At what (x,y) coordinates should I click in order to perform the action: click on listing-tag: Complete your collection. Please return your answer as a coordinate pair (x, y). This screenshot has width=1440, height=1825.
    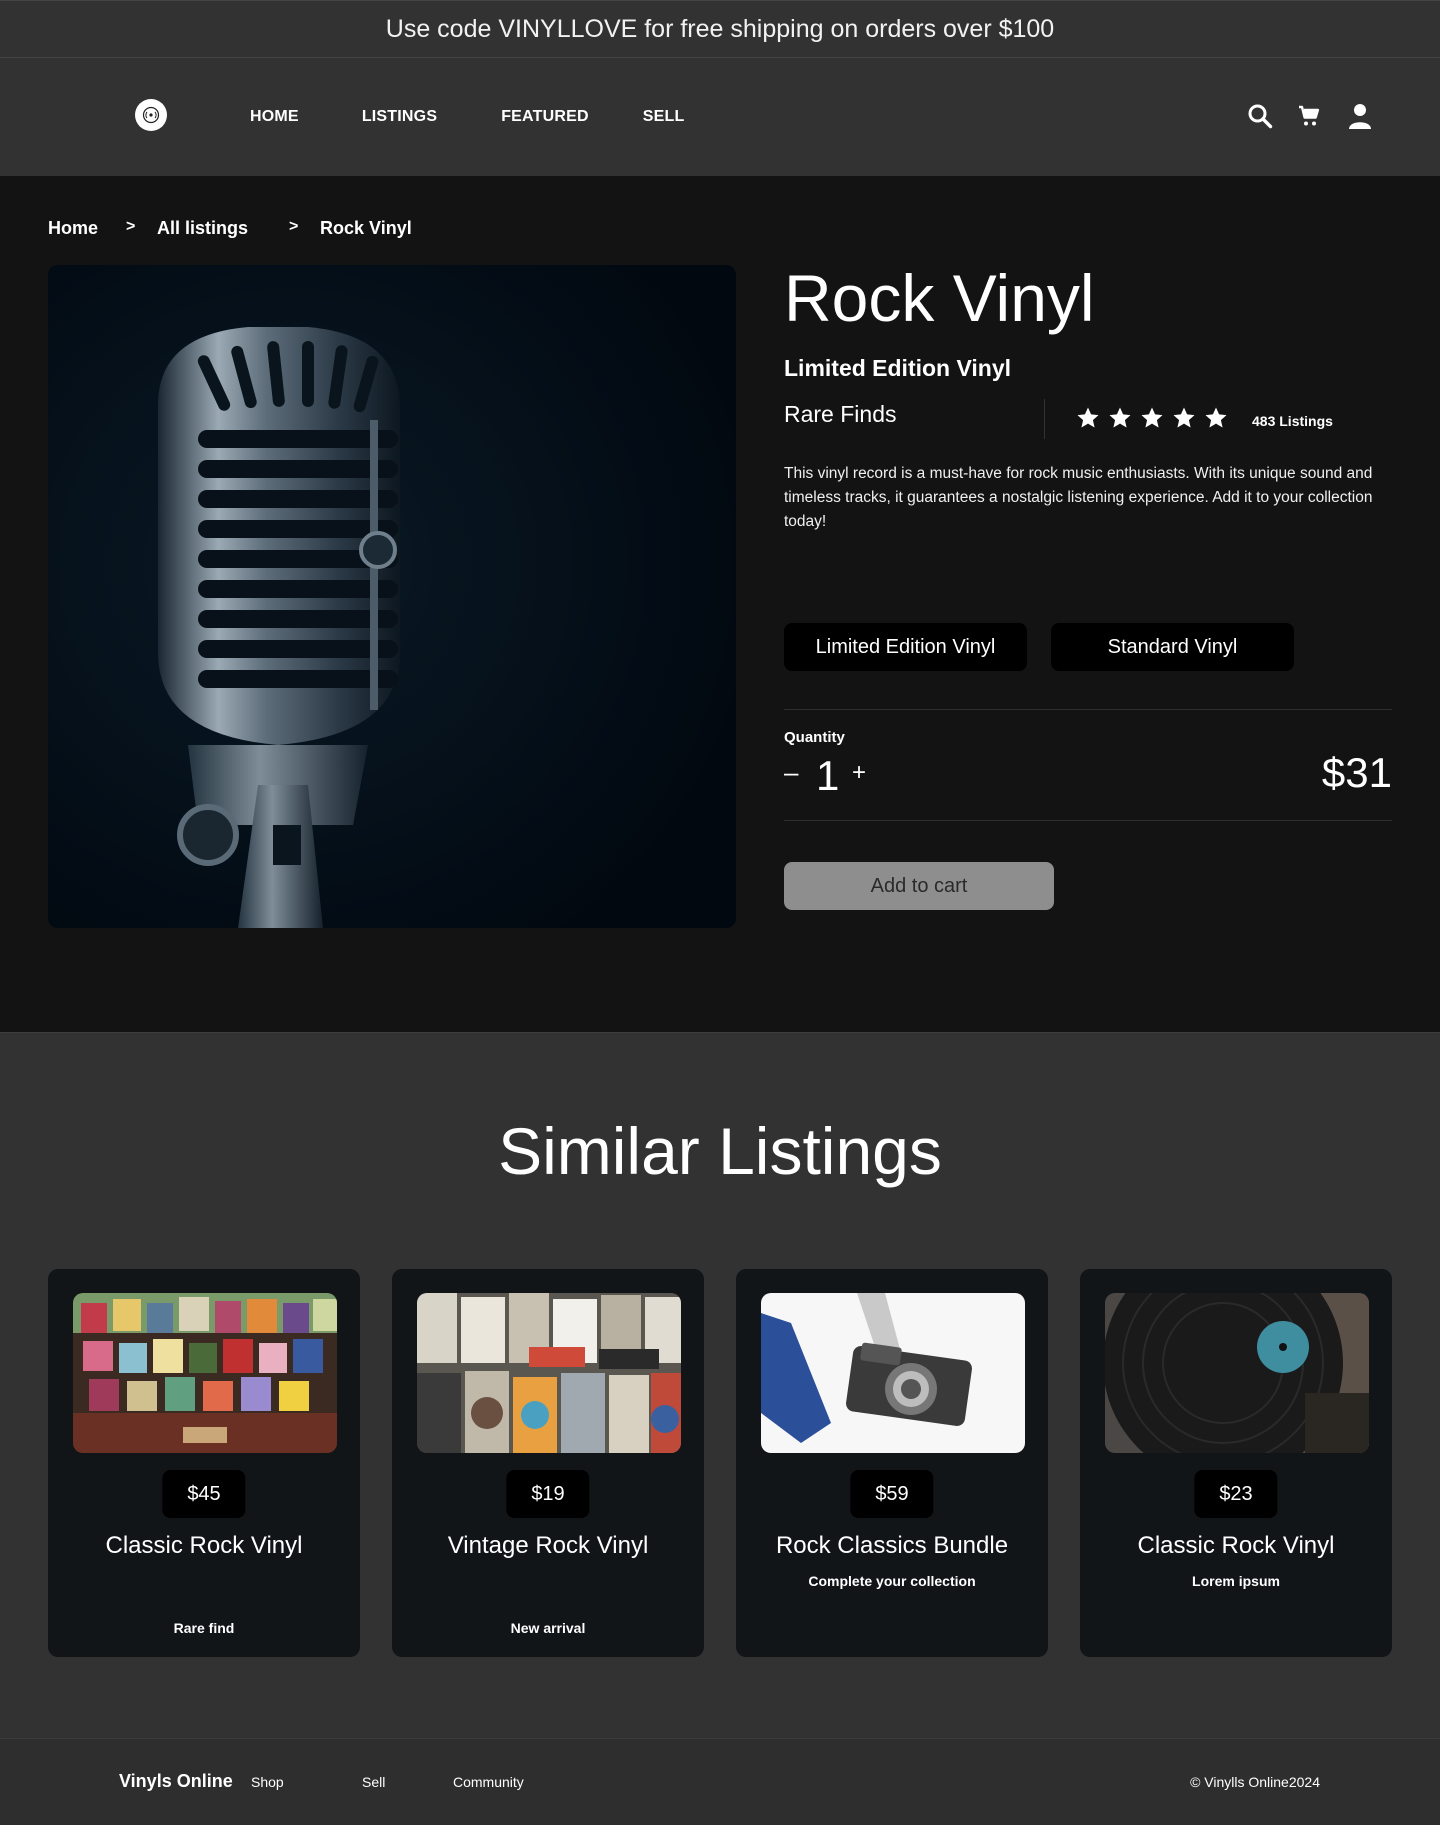
    Looking at the image, I should click on (892, 1581).